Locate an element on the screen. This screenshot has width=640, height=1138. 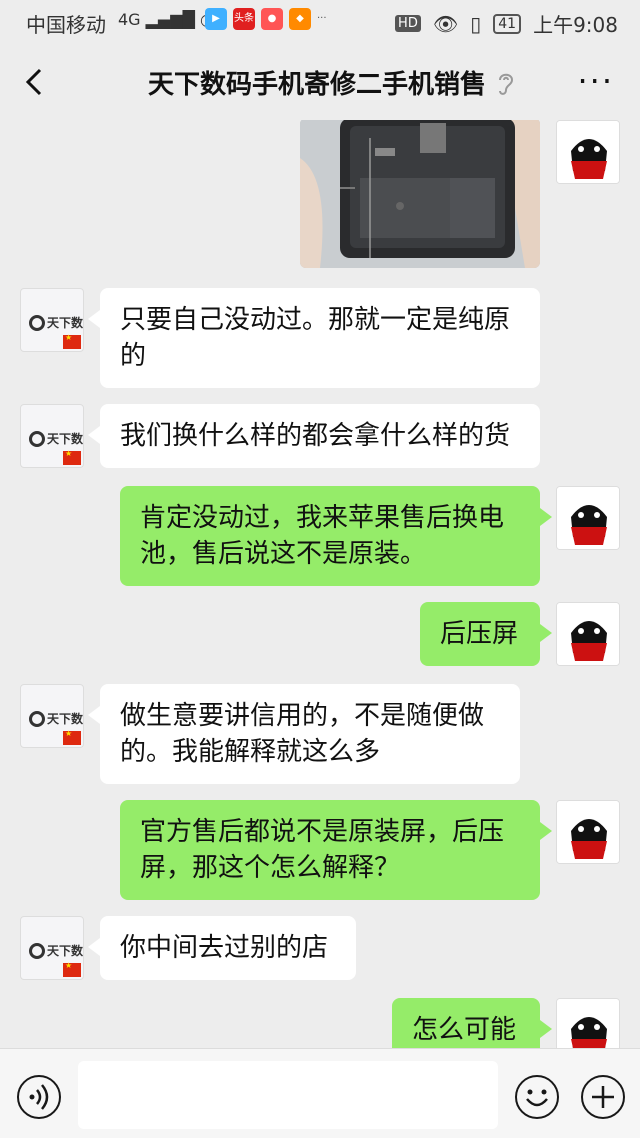
add-button is located at coordinates (603, 1097).